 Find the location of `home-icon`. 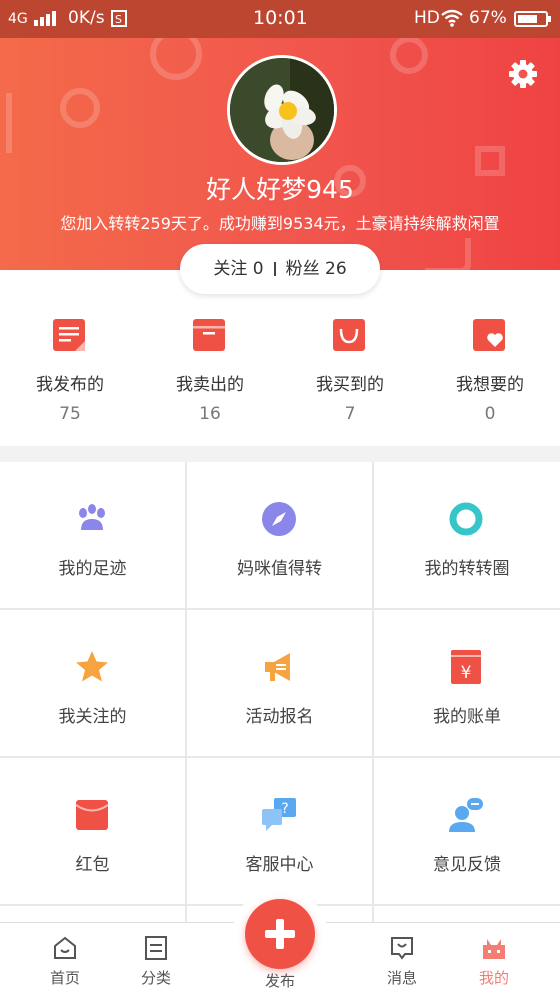

home-icon is located at coordinates (65, 947).